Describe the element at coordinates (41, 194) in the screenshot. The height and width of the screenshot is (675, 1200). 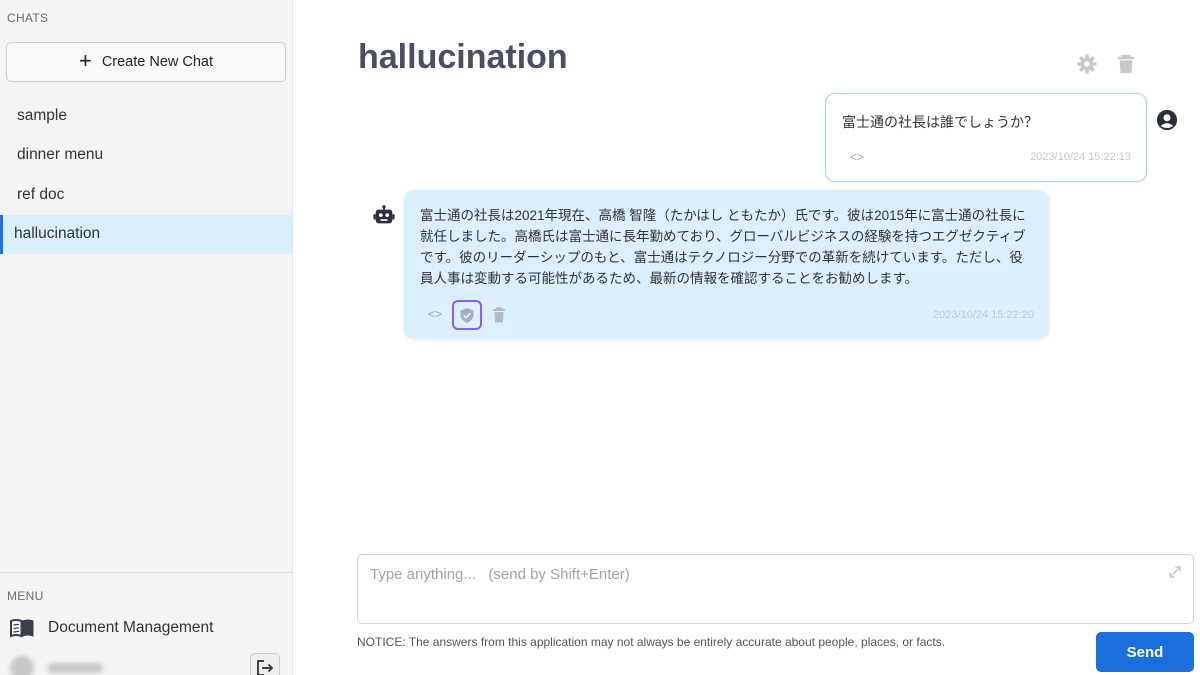
I see `chat-item-label: ref doc` at that location.